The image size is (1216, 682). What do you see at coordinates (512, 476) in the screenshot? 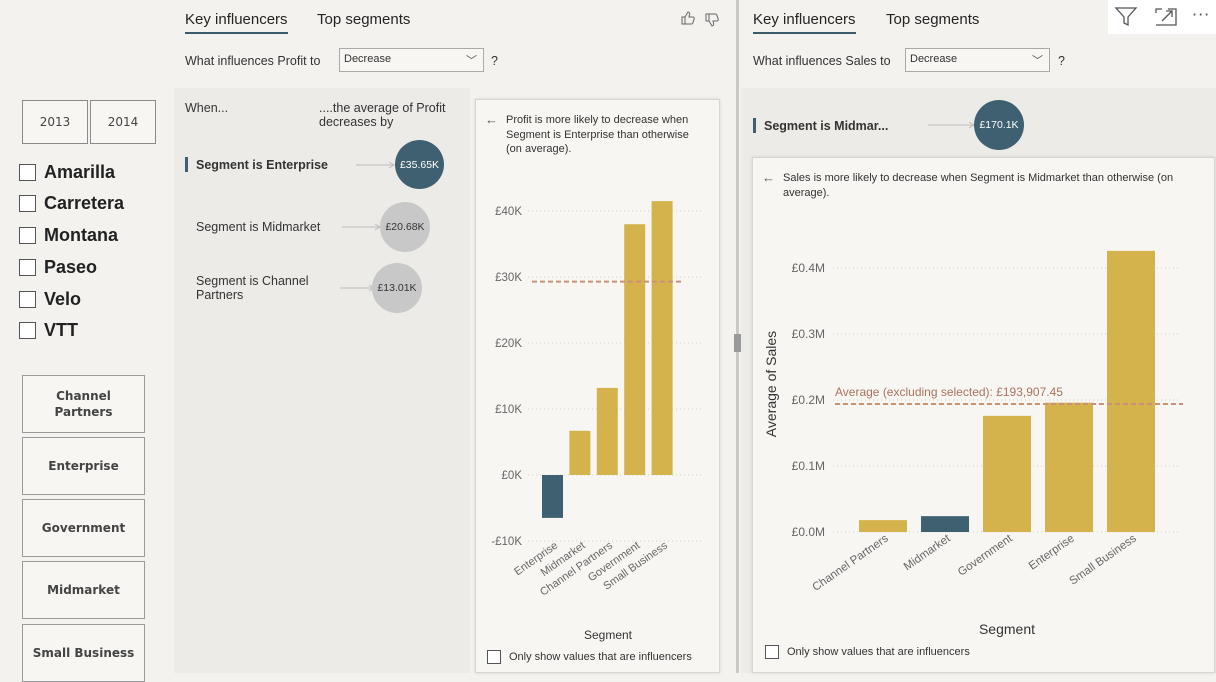
I see `y-tick-label: £0K` at bounding box center [512, 476].